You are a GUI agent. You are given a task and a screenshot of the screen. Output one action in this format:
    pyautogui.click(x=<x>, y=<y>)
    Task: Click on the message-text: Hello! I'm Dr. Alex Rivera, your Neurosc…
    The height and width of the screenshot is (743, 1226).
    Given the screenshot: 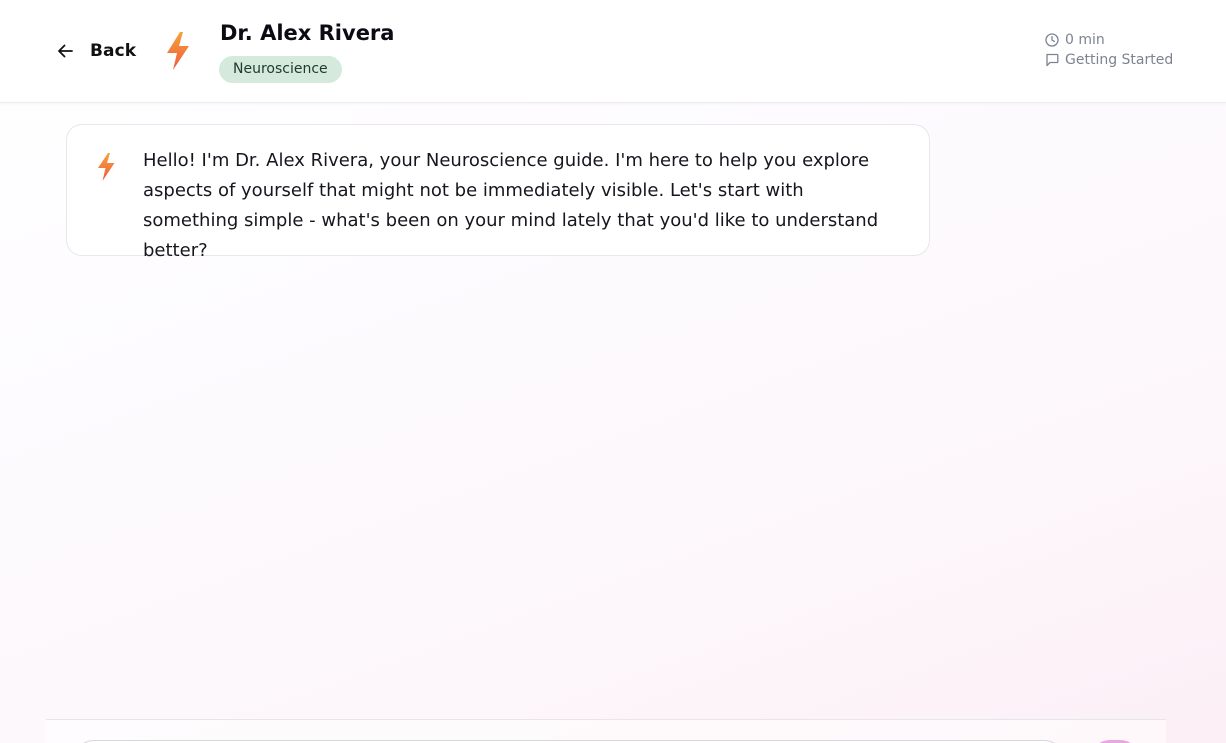 What is the action you would take?
    pyautogui.click(x=511, y=205)
    